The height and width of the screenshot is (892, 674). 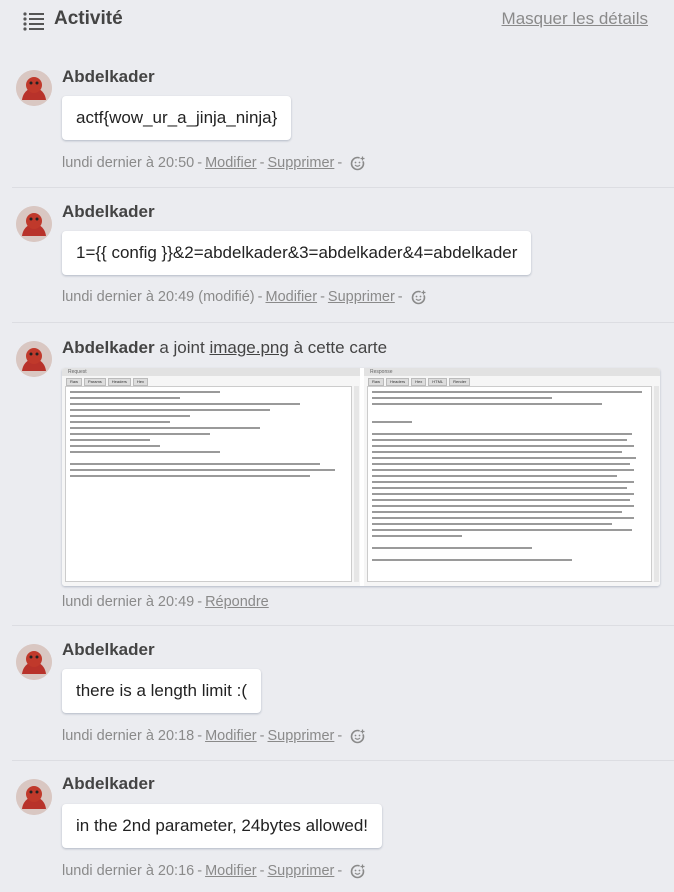 I want to click on comment-timestamp: lundi dernier à 20:50, so click(x=128, y=163).